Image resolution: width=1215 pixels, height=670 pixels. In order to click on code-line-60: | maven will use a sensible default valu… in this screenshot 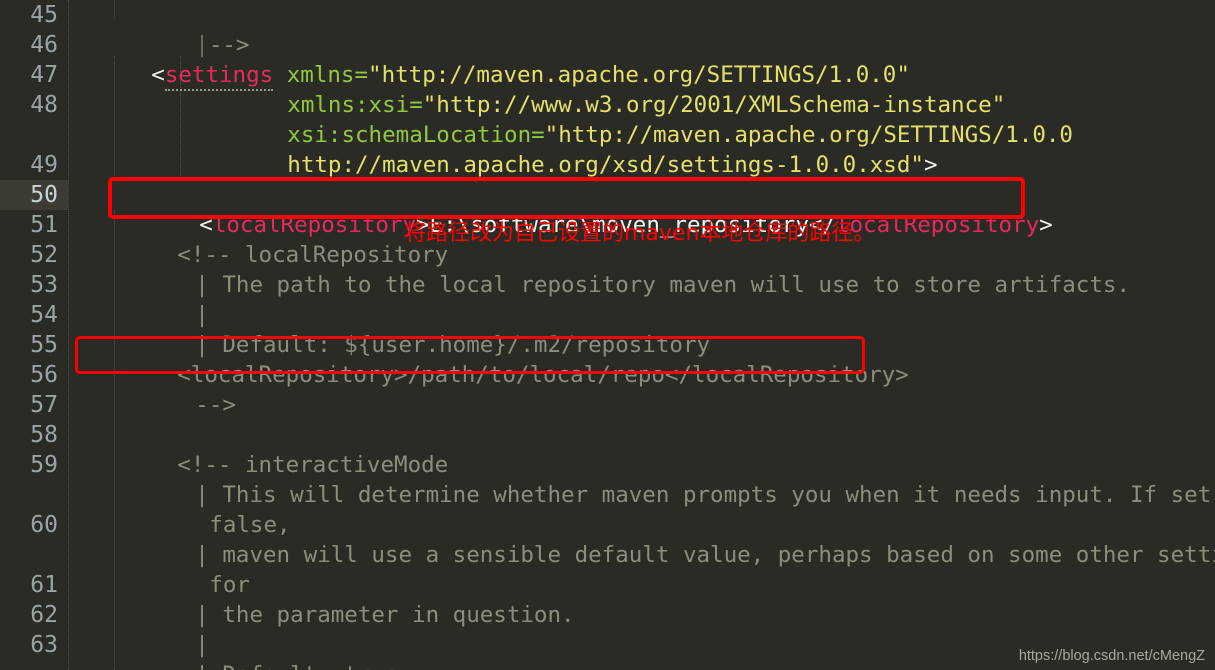, I will do `click(705, 555)`.